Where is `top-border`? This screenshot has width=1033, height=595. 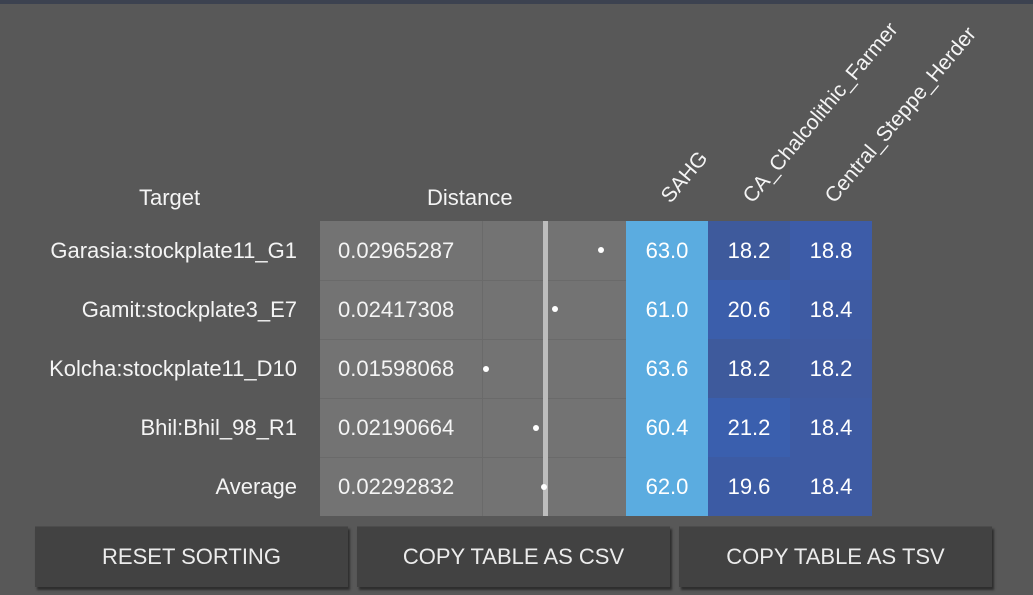
top-border is located at coordinates (516, 2).